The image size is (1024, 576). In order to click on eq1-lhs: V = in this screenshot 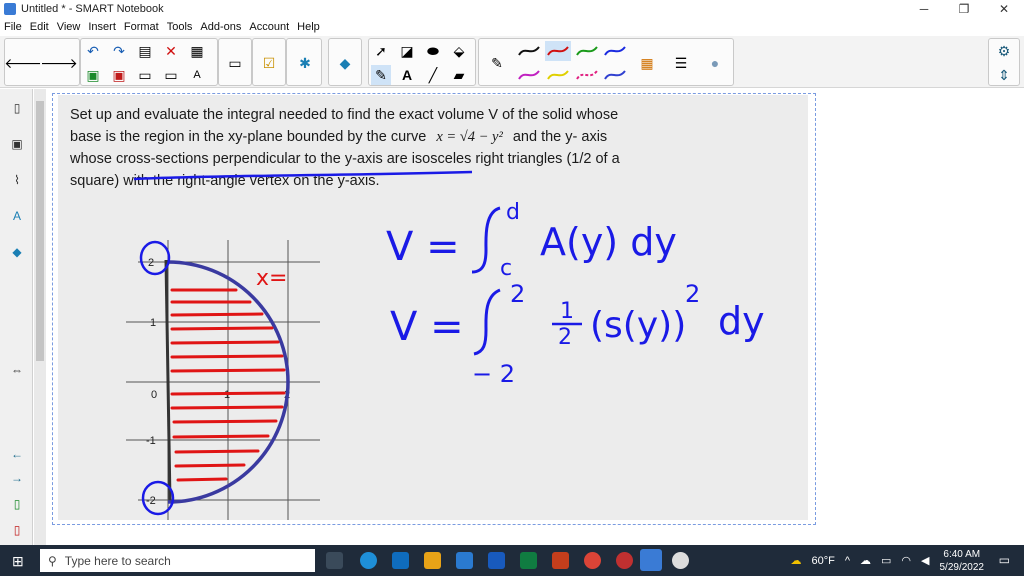, I will do `click(423, 247)`.